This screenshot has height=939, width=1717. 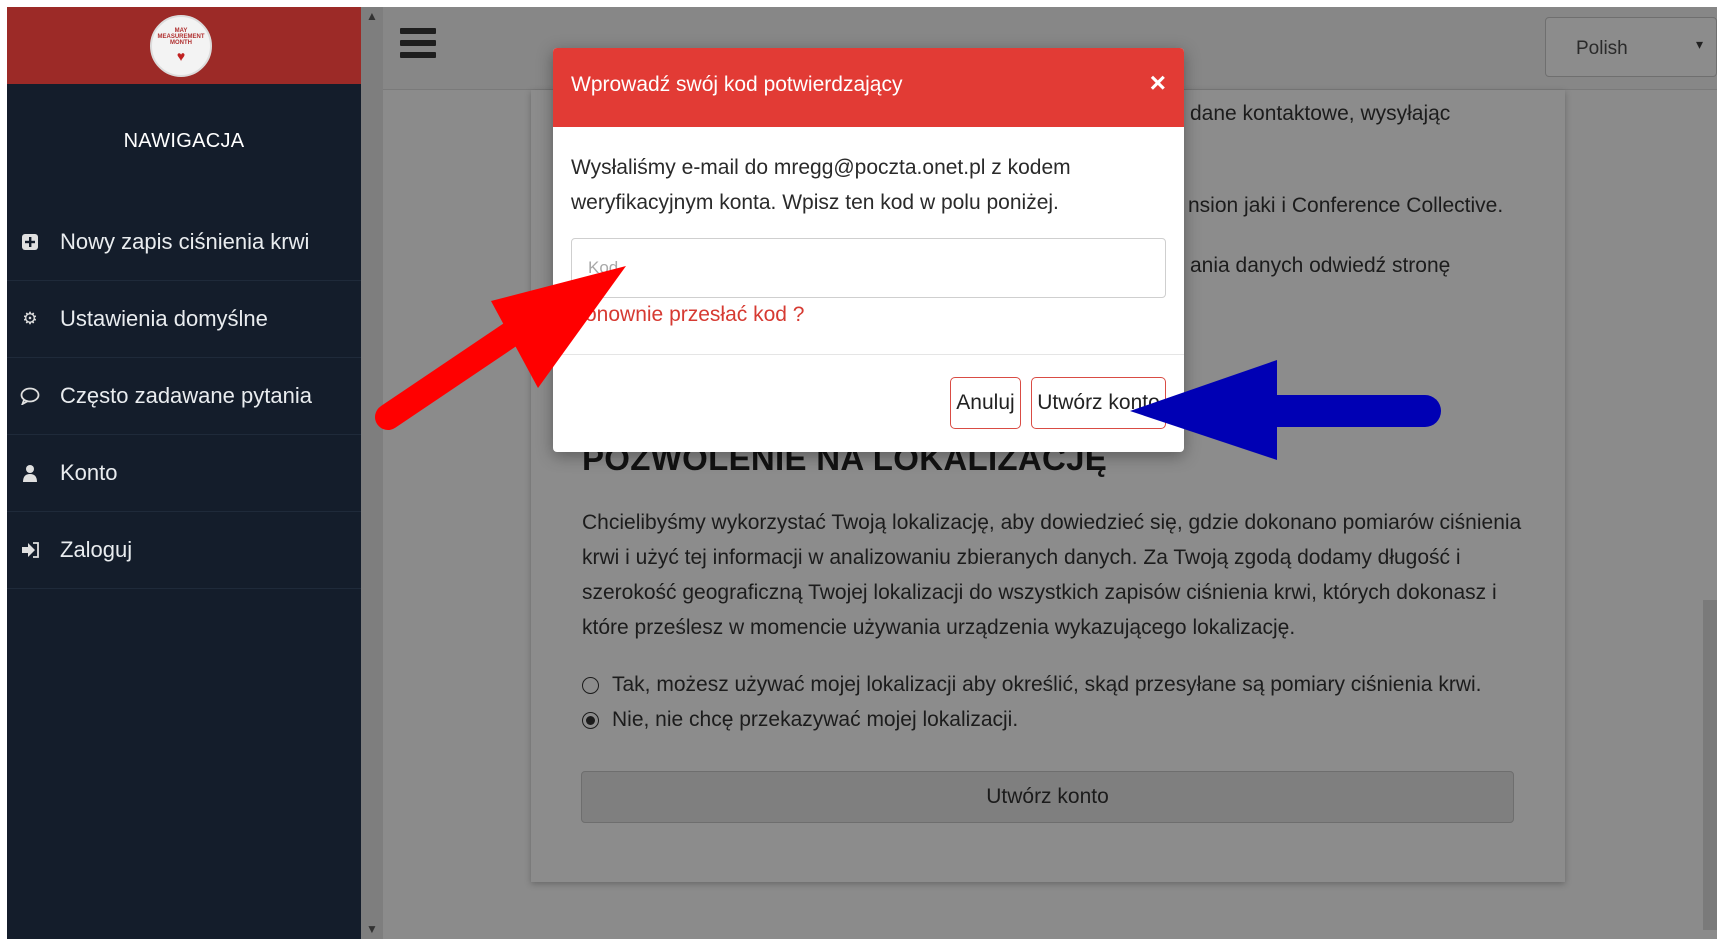 I want to click on close-icon: ×, so click(x=1158, y=83).